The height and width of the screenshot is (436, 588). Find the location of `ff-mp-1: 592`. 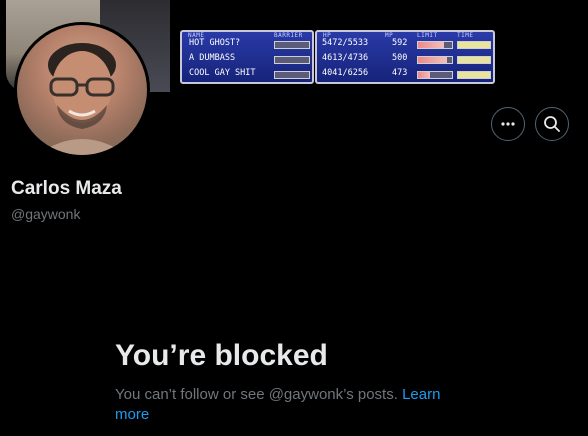

ff-mp-1: 592 is located at coordinates (400, 43).